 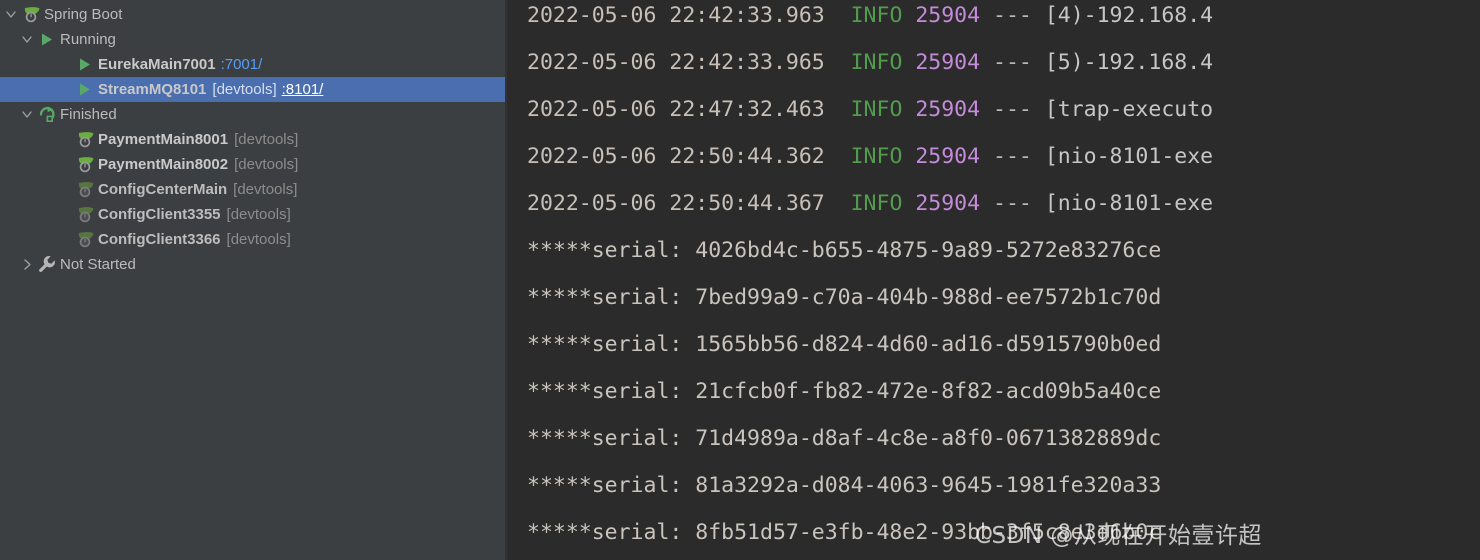 What do you see at coordinates (157, 64) in the screenshot?
I see `tree-item-label: EurekaMain7001` at bounding box center [157, 64].